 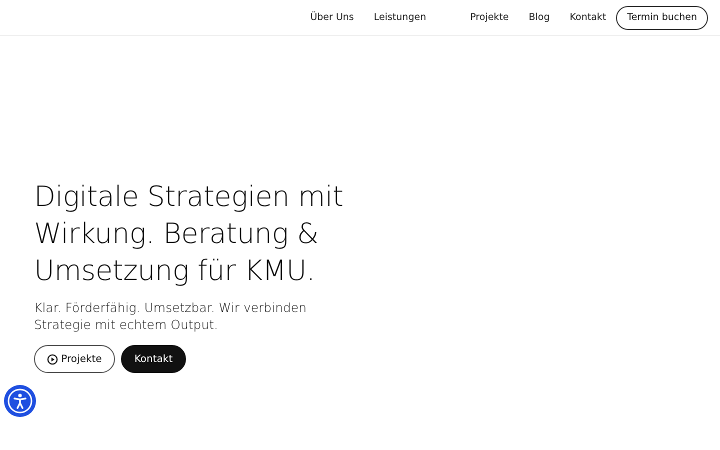 What do you see at coordinates (489, 17) in the screenshot?
I see `nav-link: Projekte` at bounding box center [489, 17].